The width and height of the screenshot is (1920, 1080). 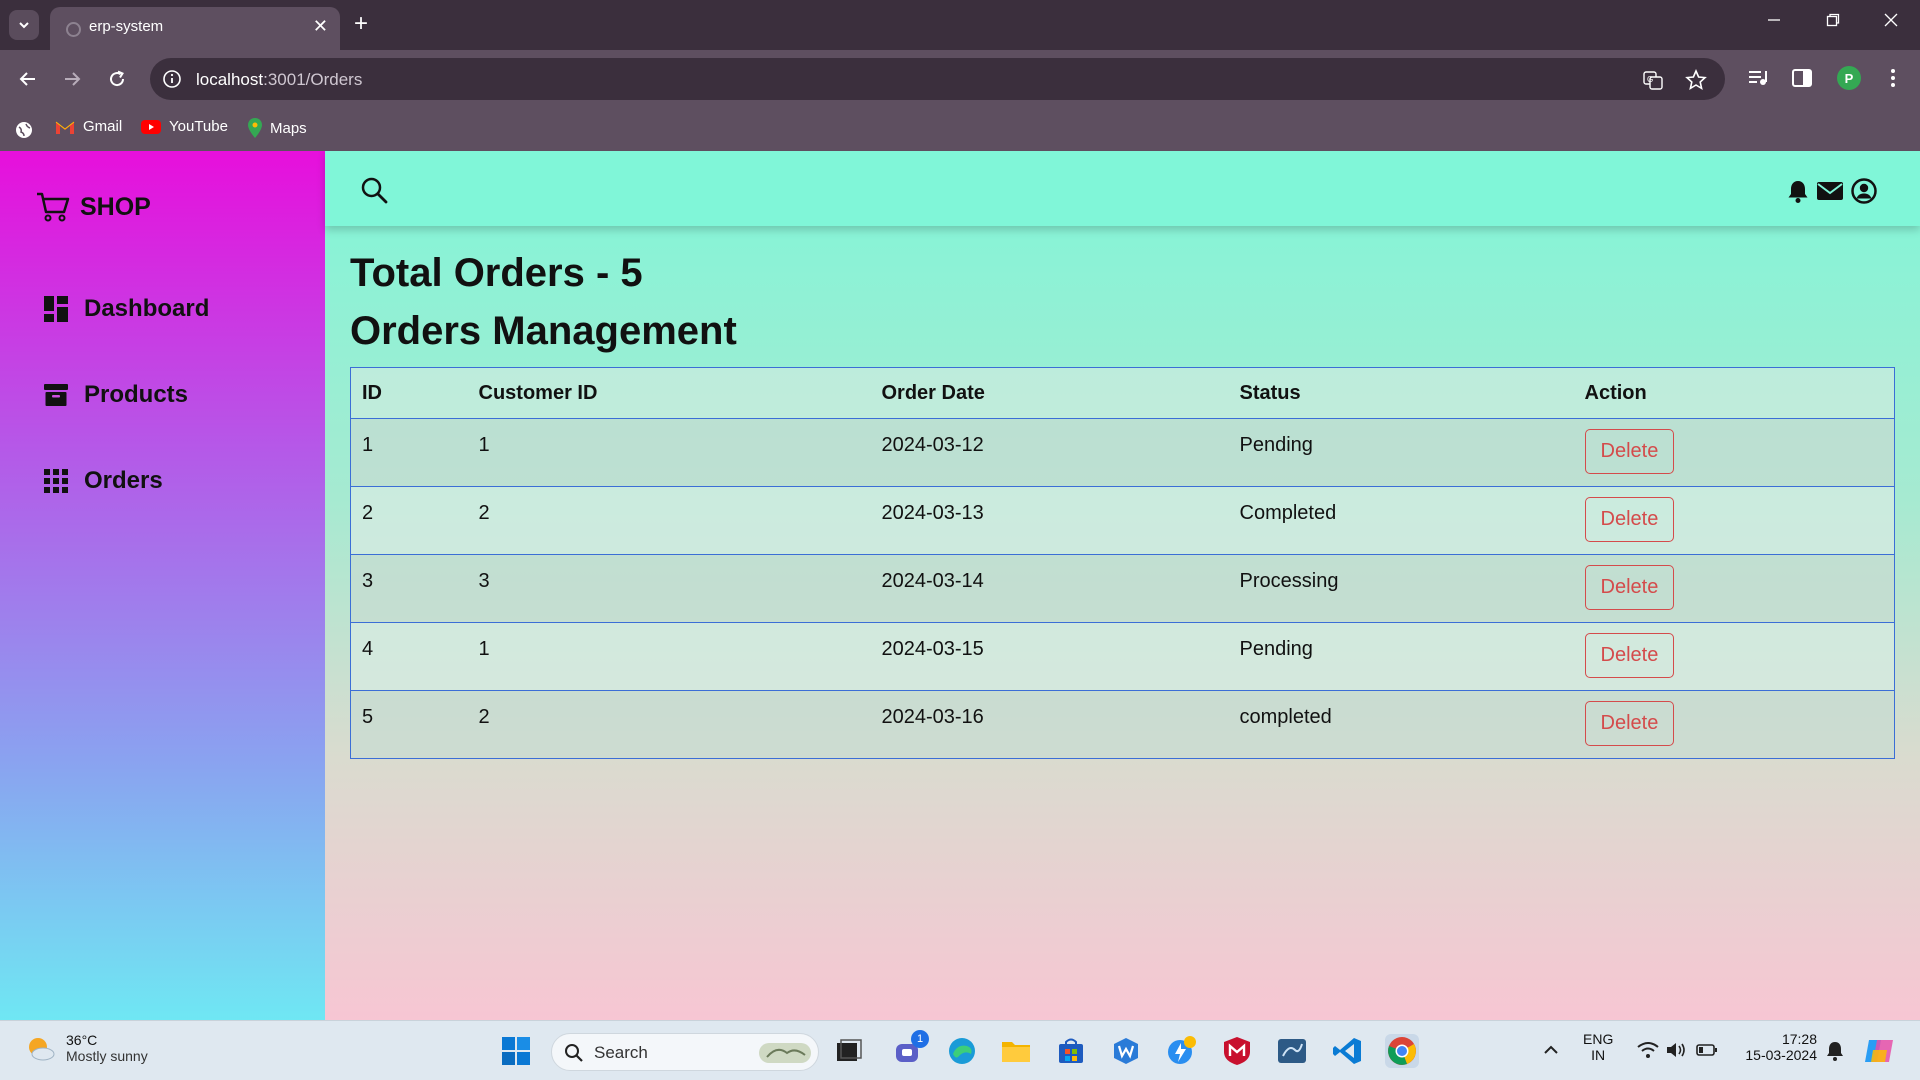 I want to click on media-controls-icon, so click(x=1758, y=78).